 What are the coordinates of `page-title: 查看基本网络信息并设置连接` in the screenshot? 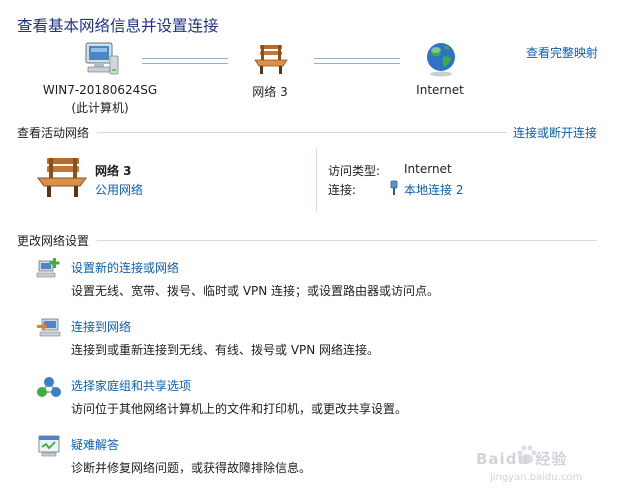 It's located at (118, 26).